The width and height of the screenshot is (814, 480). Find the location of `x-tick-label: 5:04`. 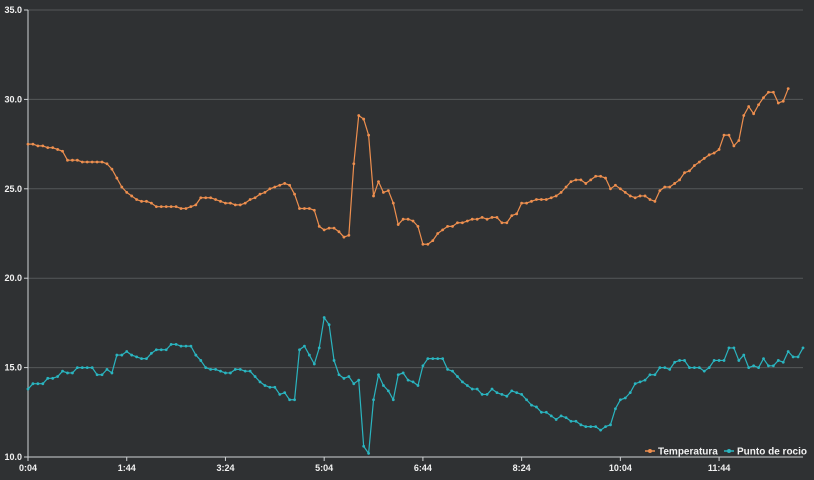

x-tick-label: 5:04 is located at coordinates (324, 468).